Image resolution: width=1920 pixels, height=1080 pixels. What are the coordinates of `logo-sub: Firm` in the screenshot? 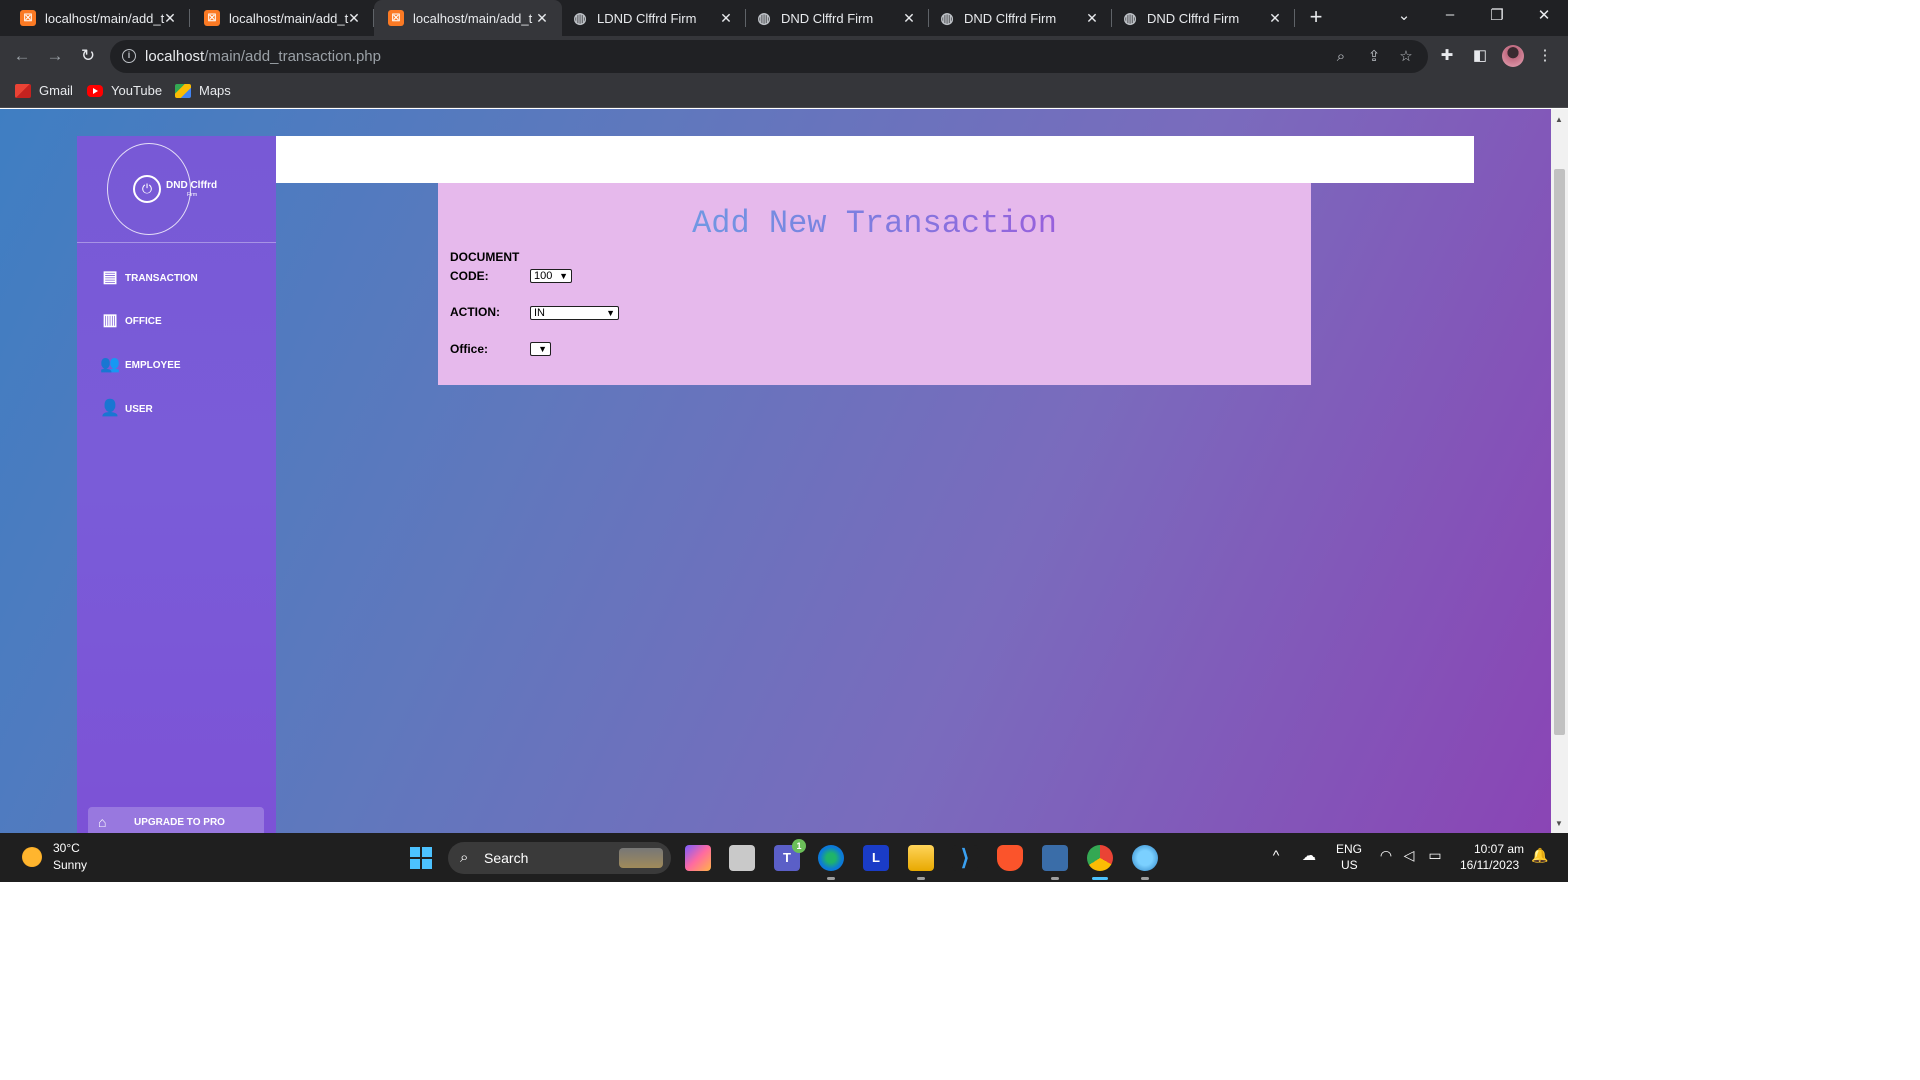 It's located at (192, 195).